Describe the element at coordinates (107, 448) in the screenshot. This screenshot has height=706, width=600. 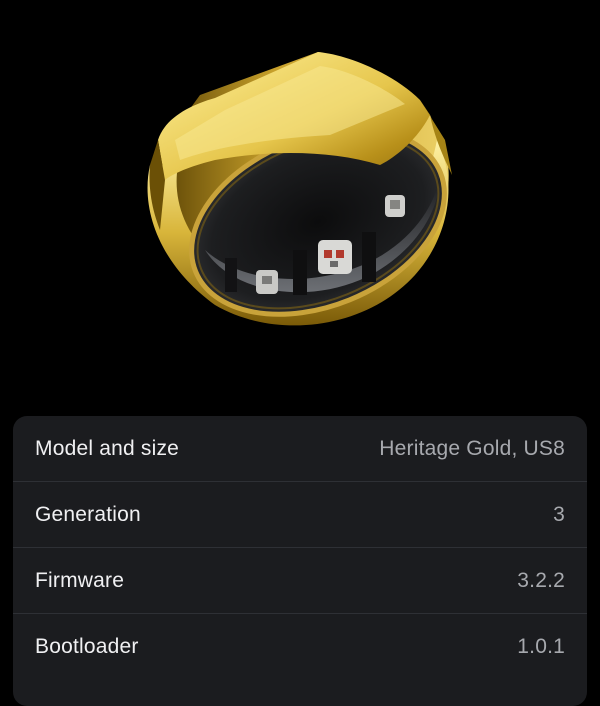
I see `model-size-label: Model and size` at that location.